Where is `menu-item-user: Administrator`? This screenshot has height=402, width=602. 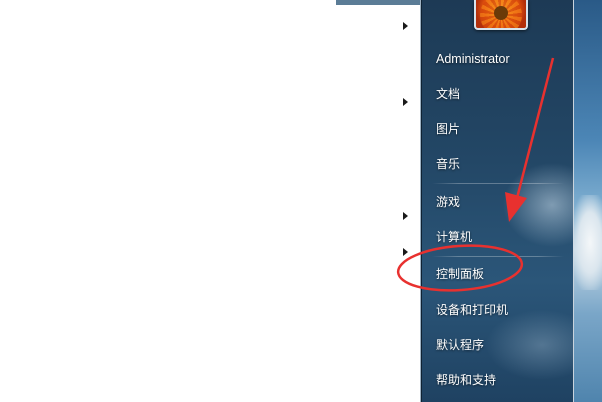
menu-item-user: Administrator is located at coordinates (473, 59).